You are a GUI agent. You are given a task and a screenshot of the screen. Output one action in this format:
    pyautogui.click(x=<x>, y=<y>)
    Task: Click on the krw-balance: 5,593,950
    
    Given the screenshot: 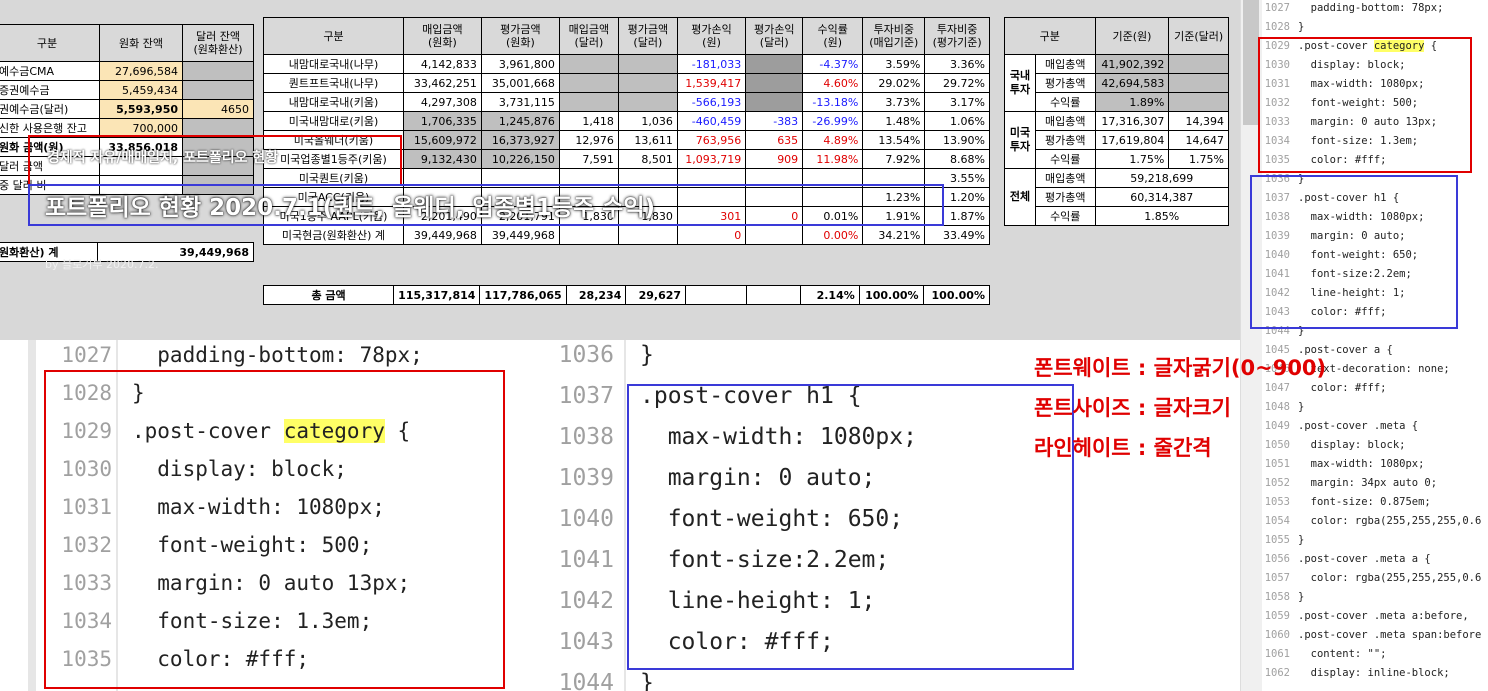 What is the action you would take?
    pyautogui.click(x=141, y=109)
    